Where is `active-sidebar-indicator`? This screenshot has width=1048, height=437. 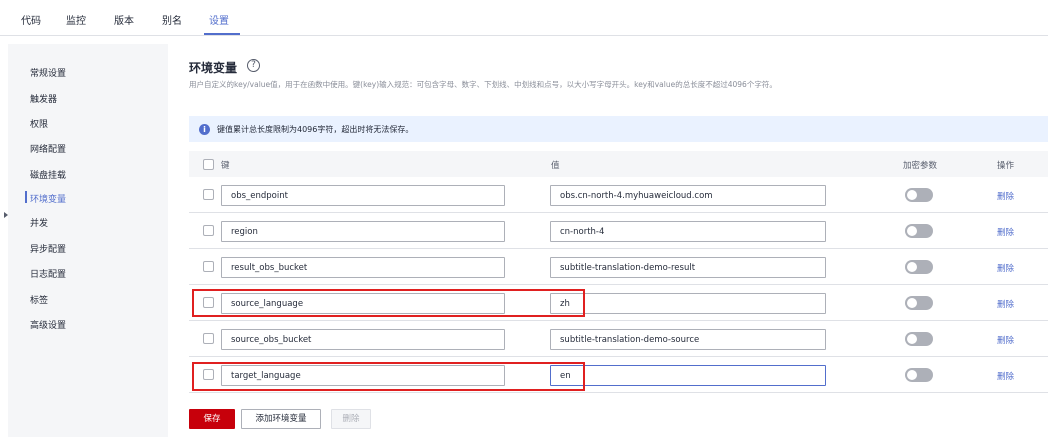 active-sidebar-indicator is located at coordinates (26, 197).